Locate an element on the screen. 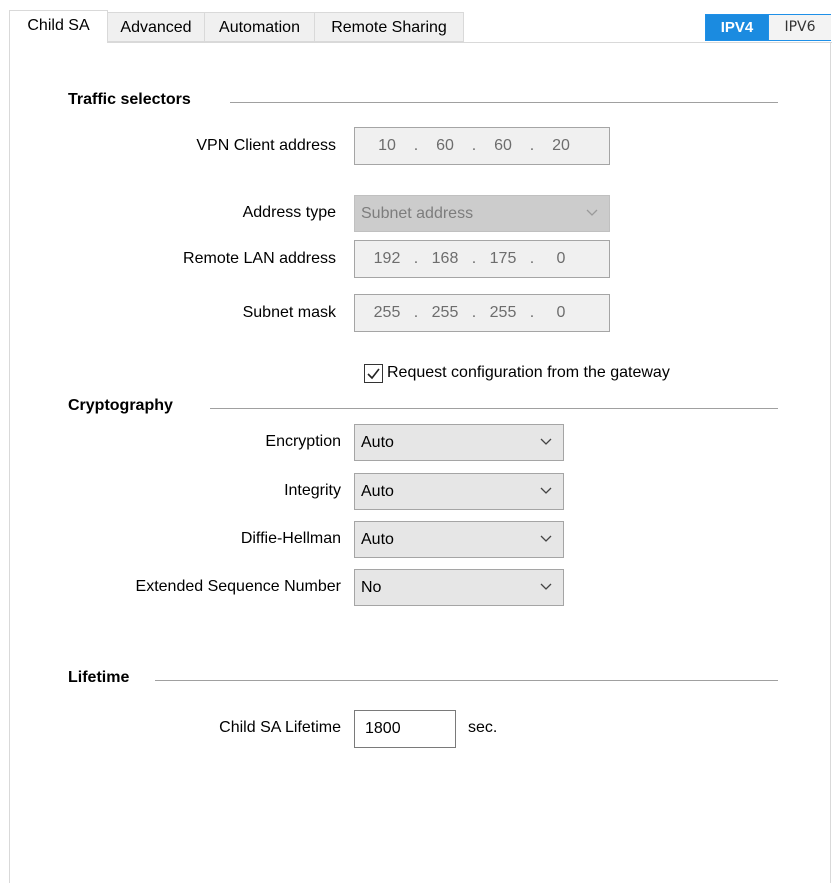  lifetime-unit-label: sec. is located at coordinates (483, 727).